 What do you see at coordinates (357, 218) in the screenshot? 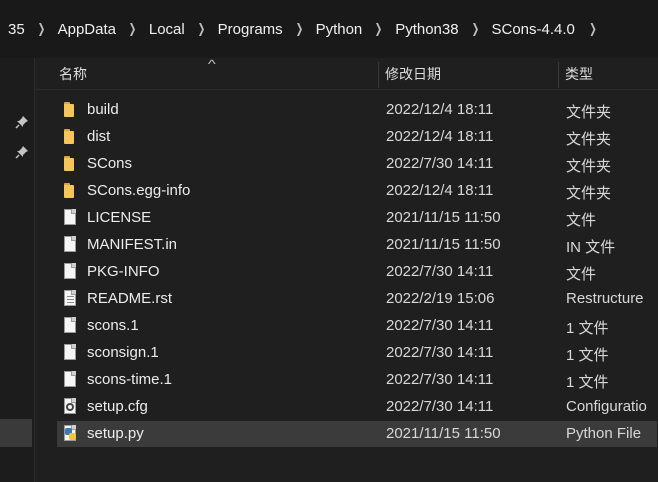
I see `file-row: LICENSE 2021/11/15 11:50 文件` at bounding box center [357, 218].